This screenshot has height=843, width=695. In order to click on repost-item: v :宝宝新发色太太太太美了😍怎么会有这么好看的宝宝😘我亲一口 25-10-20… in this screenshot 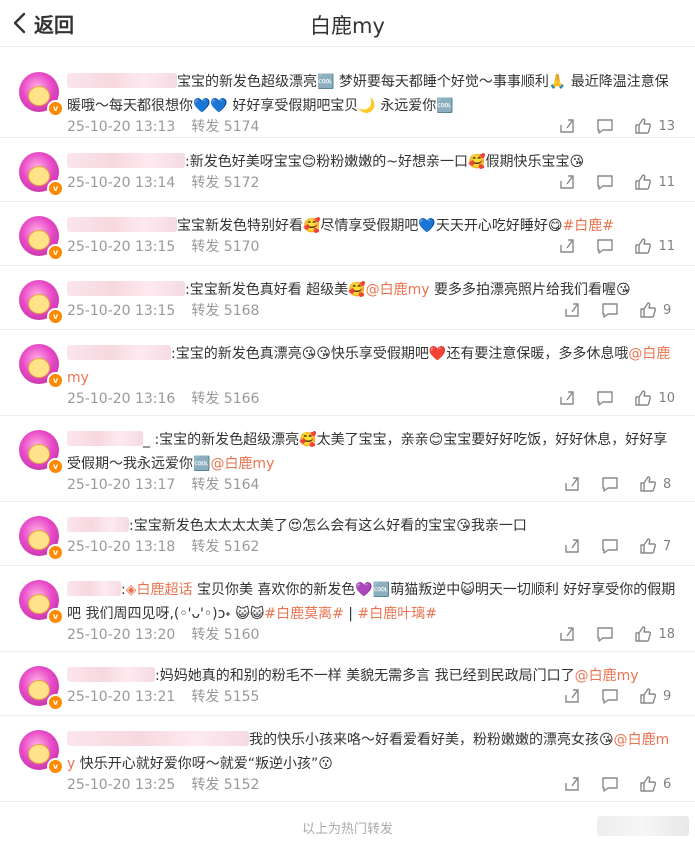, I will do `click(347, 534)`.